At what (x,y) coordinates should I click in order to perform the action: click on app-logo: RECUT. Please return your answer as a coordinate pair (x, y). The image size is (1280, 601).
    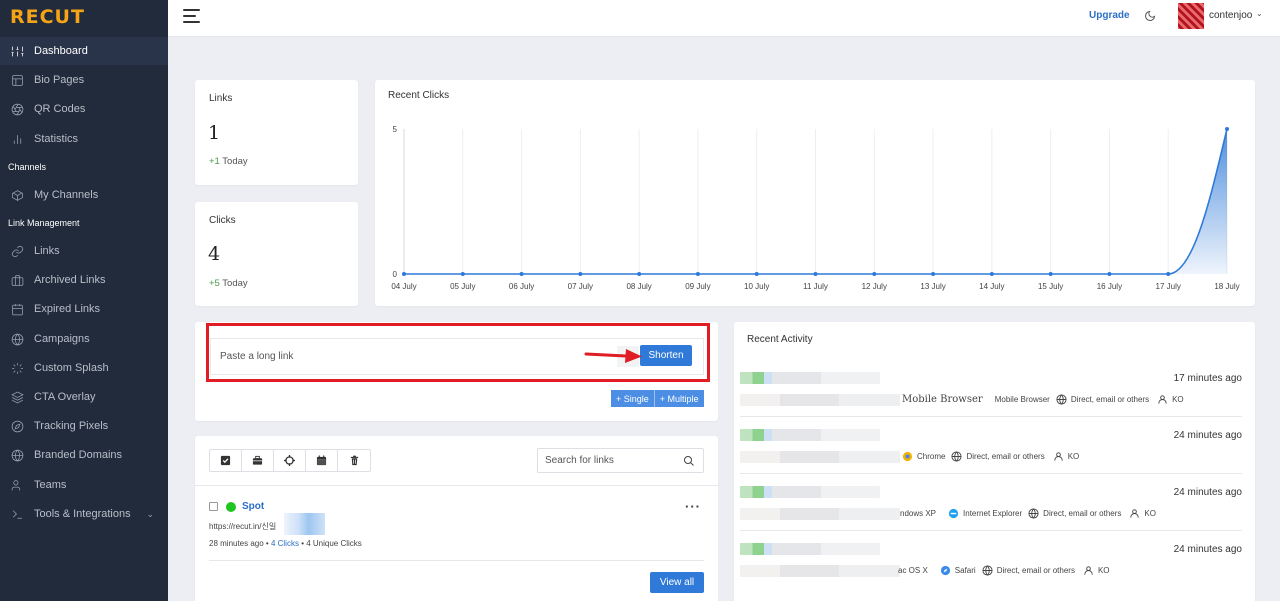
    Looking at the image, I should click on (47, 17).